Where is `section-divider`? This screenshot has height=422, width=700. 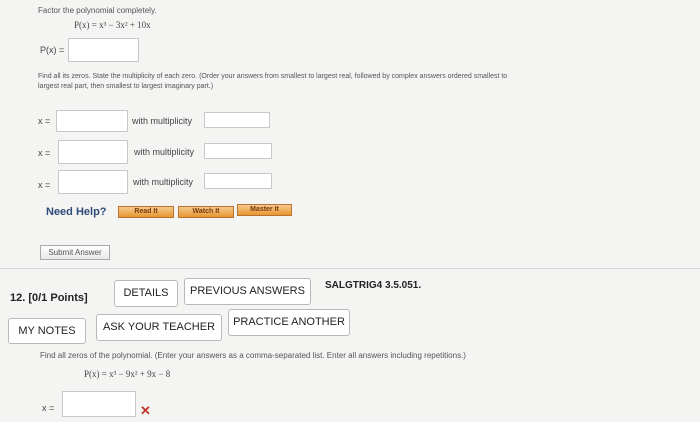 section-divider is located at coordinates (350, 268).